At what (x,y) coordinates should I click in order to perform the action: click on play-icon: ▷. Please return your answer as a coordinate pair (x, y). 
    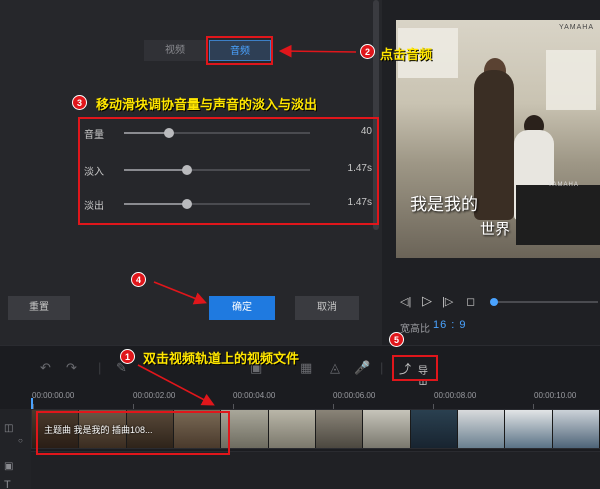
    Looking at the image, I should click on (427, 301).